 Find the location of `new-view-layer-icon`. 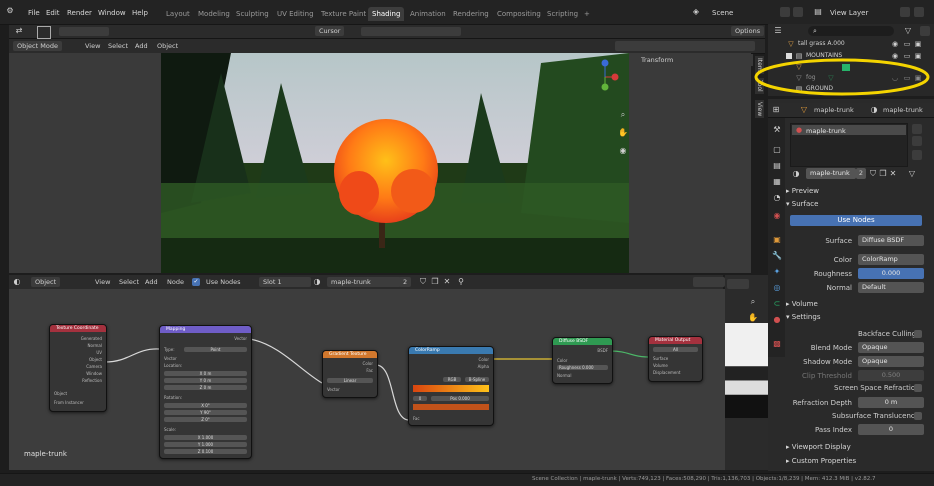

new-view-layer-icon is located at coordinates (905, 12).